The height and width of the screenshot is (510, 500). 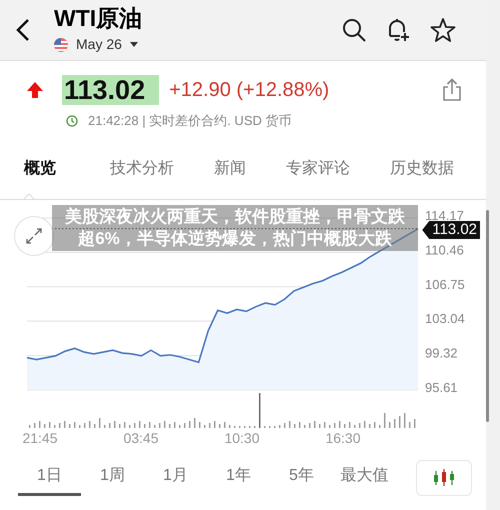 What do you see at coordinates (40, 438) in the screenshot?
I see `x-axis-label: 21:45` at bounding box center [40, 438].